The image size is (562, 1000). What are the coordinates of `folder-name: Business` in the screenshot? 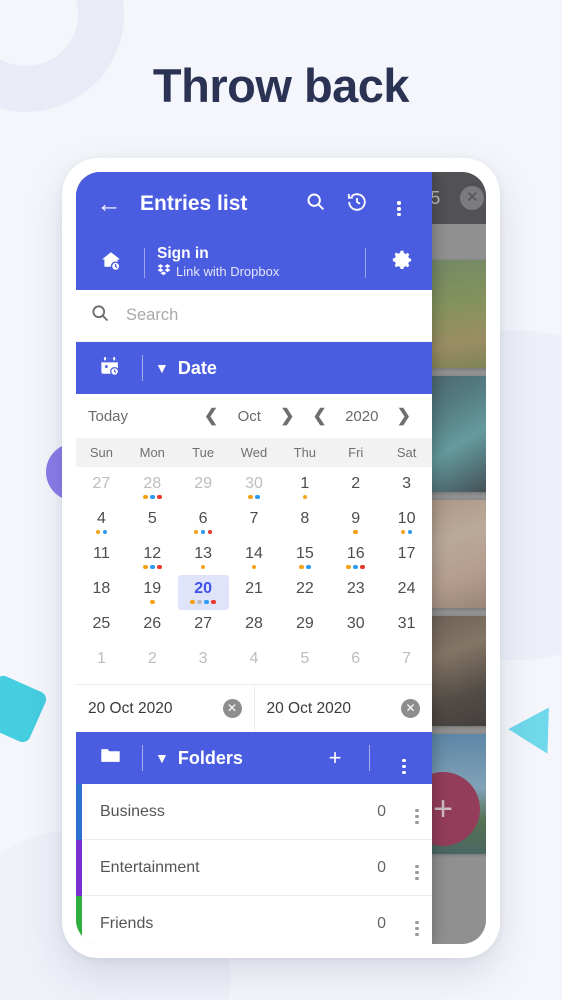 It's located at (132, 811).